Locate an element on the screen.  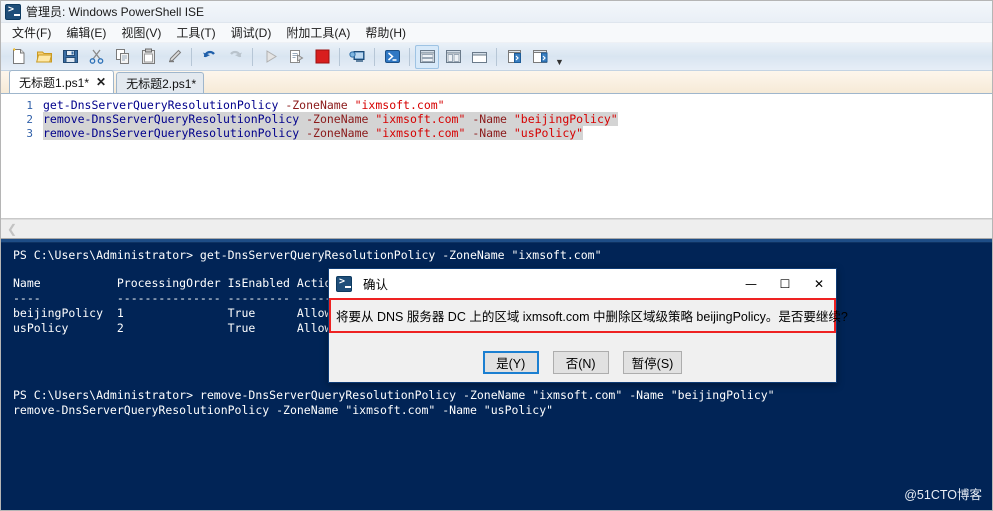
dialog-no-button: 否(N) is located at coordinates (580, 362).